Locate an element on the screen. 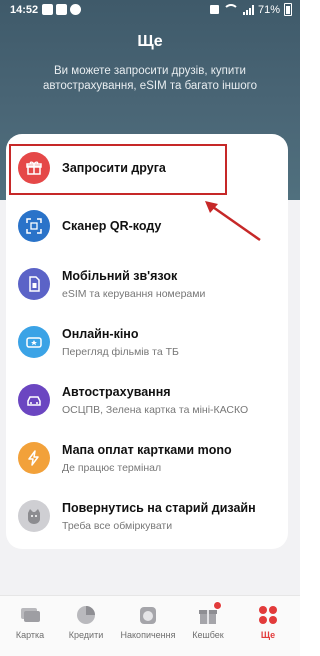  facebook-icon is located at coordinates (75, 9).